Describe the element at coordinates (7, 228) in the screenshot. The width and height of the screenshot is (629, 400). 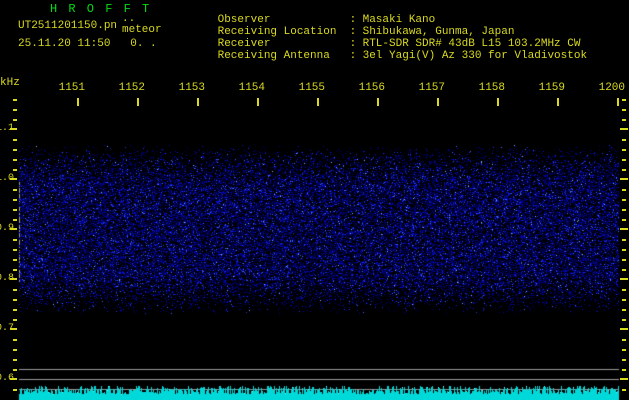
I see `y-axis-label: 0.9` at that location.